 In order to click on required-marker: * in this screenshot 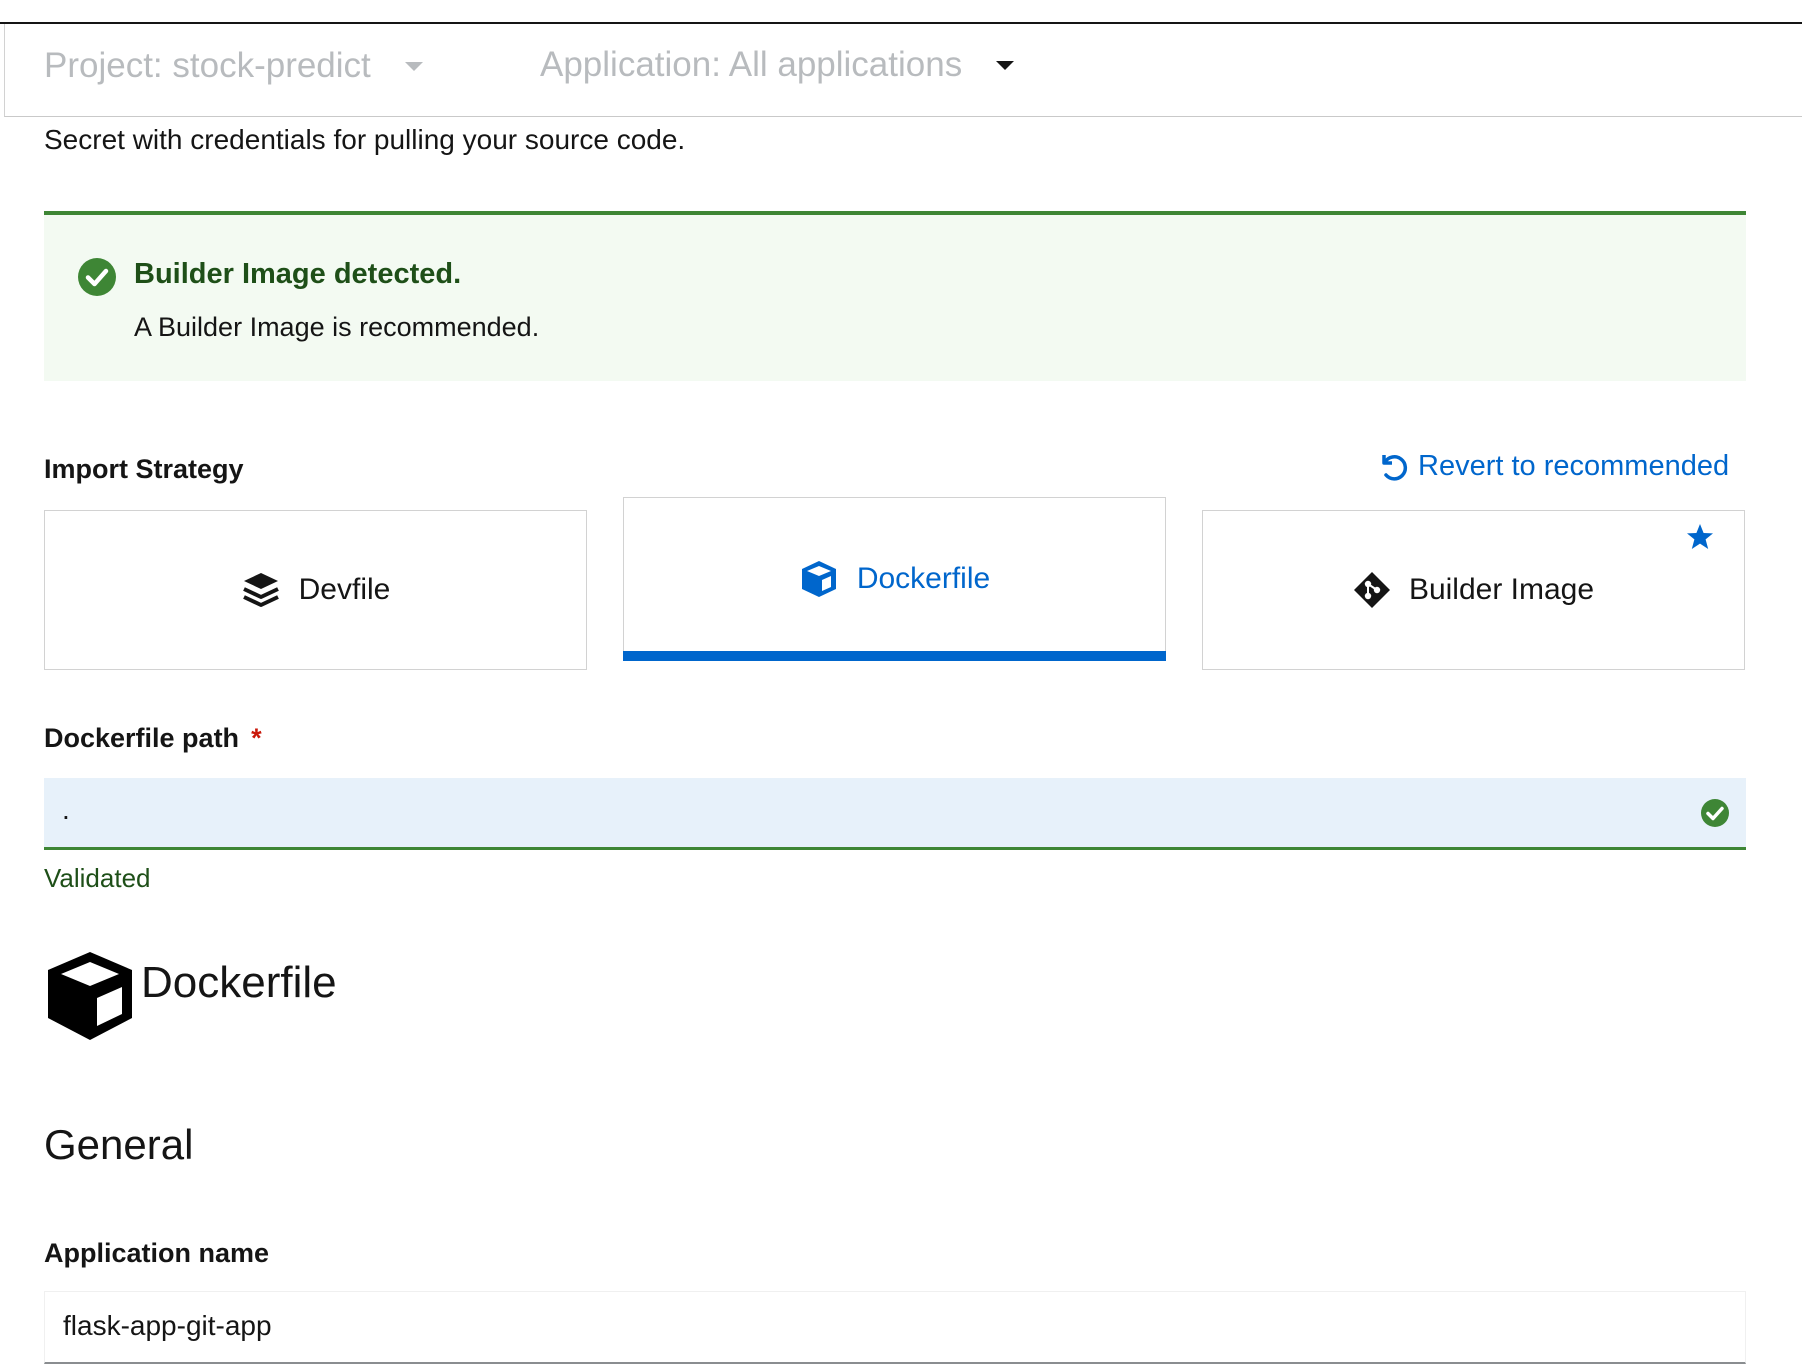, I will do `click(256, 738)`.